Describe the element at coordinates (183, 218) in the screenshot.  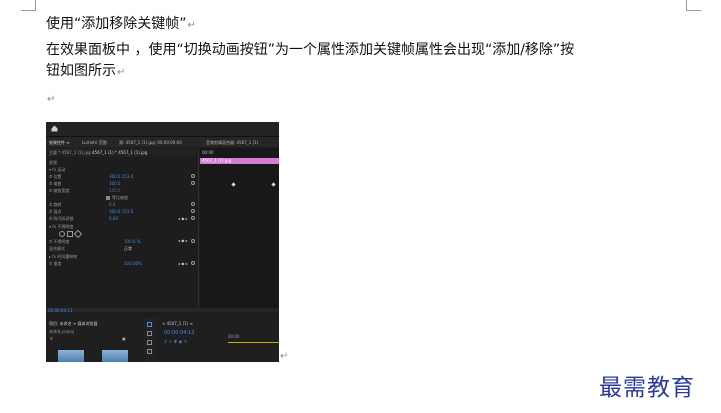
I see `add-remove-keyframe-button: ◂ ◆ ▸` at that location.